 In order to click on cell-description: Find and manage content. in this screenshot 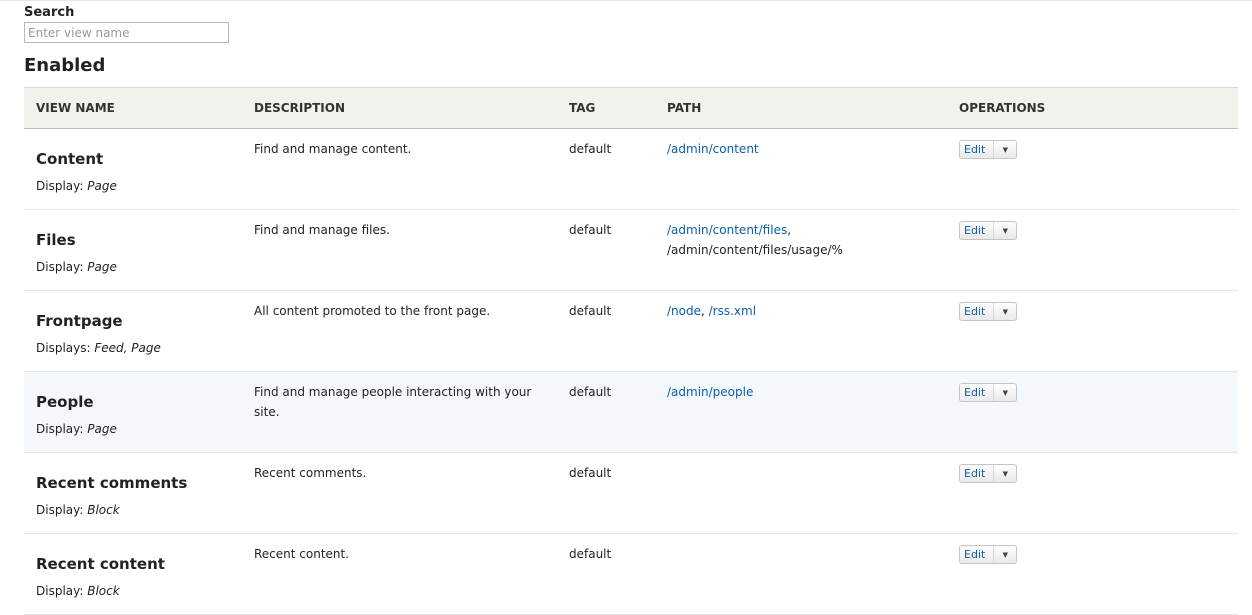, I will do `click(399, 169)`.